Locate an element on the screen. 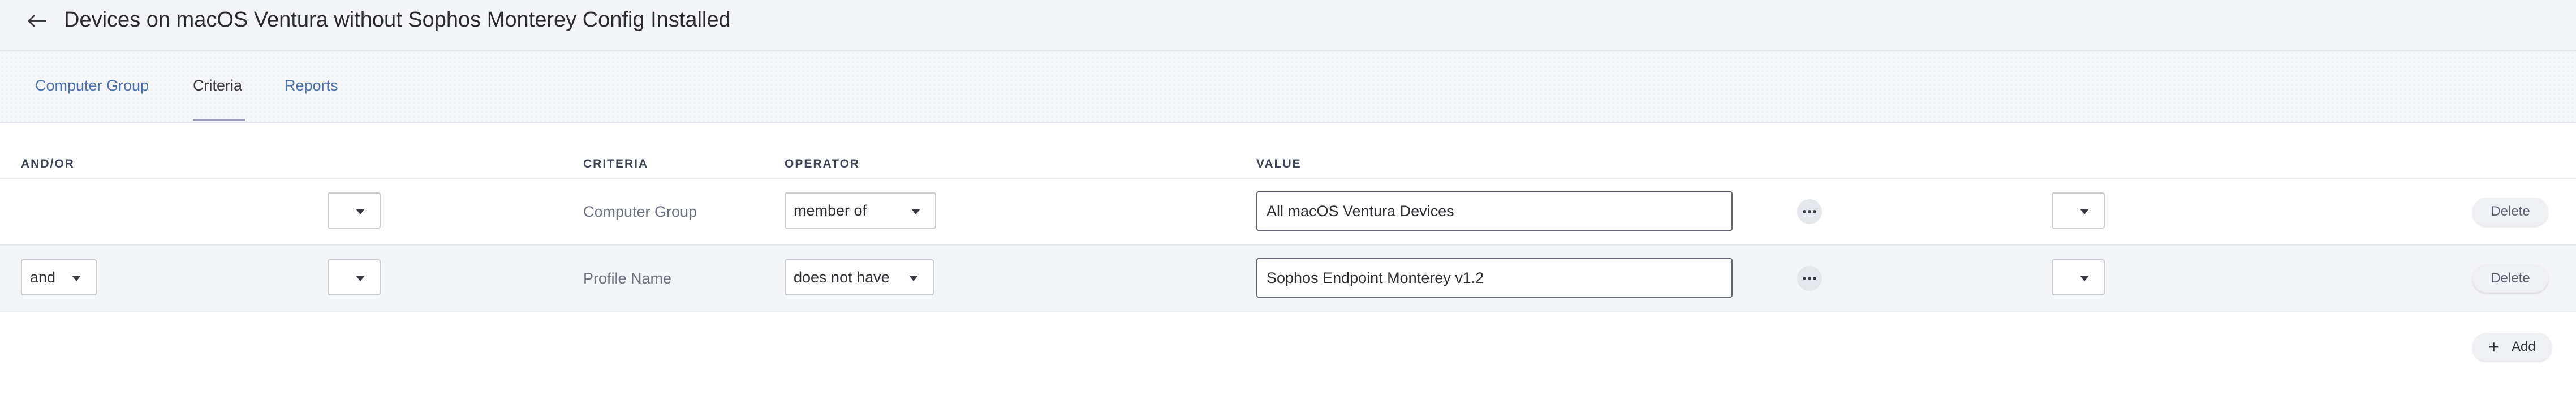  arrow-left-icon is located at coordinates (37, 21).